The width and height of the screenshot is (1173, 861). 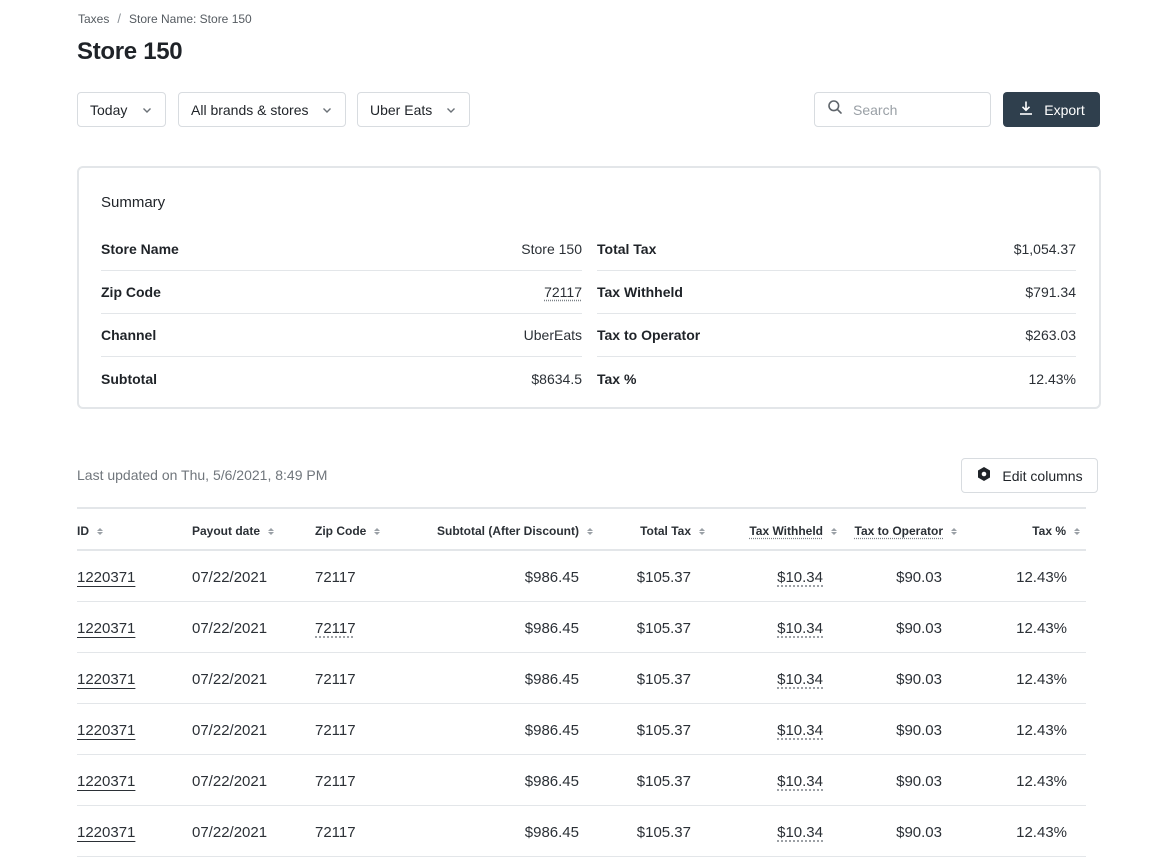 What do you see at coordinates (133, 202) in the screenshot?
I see `summary-title: Summary` at bounding box center [133, 202].